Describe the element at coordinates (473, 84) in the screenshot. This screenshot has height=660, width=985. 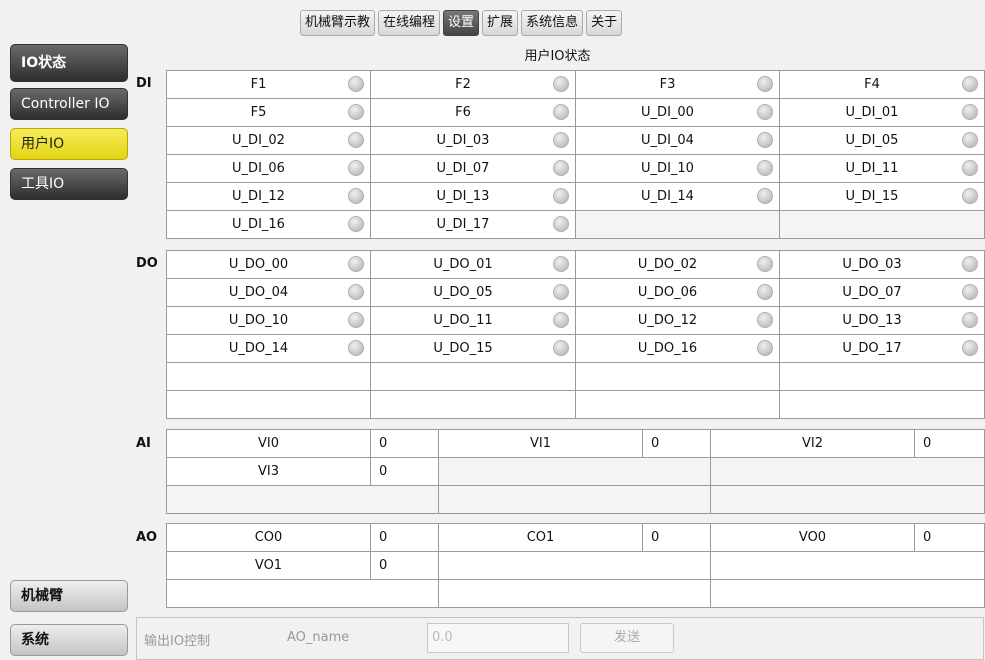
I see `di-cell: F2` at that location.